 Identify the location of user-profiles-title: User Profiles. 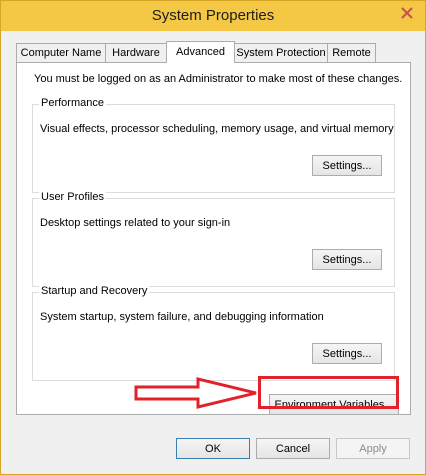
(72, 197).